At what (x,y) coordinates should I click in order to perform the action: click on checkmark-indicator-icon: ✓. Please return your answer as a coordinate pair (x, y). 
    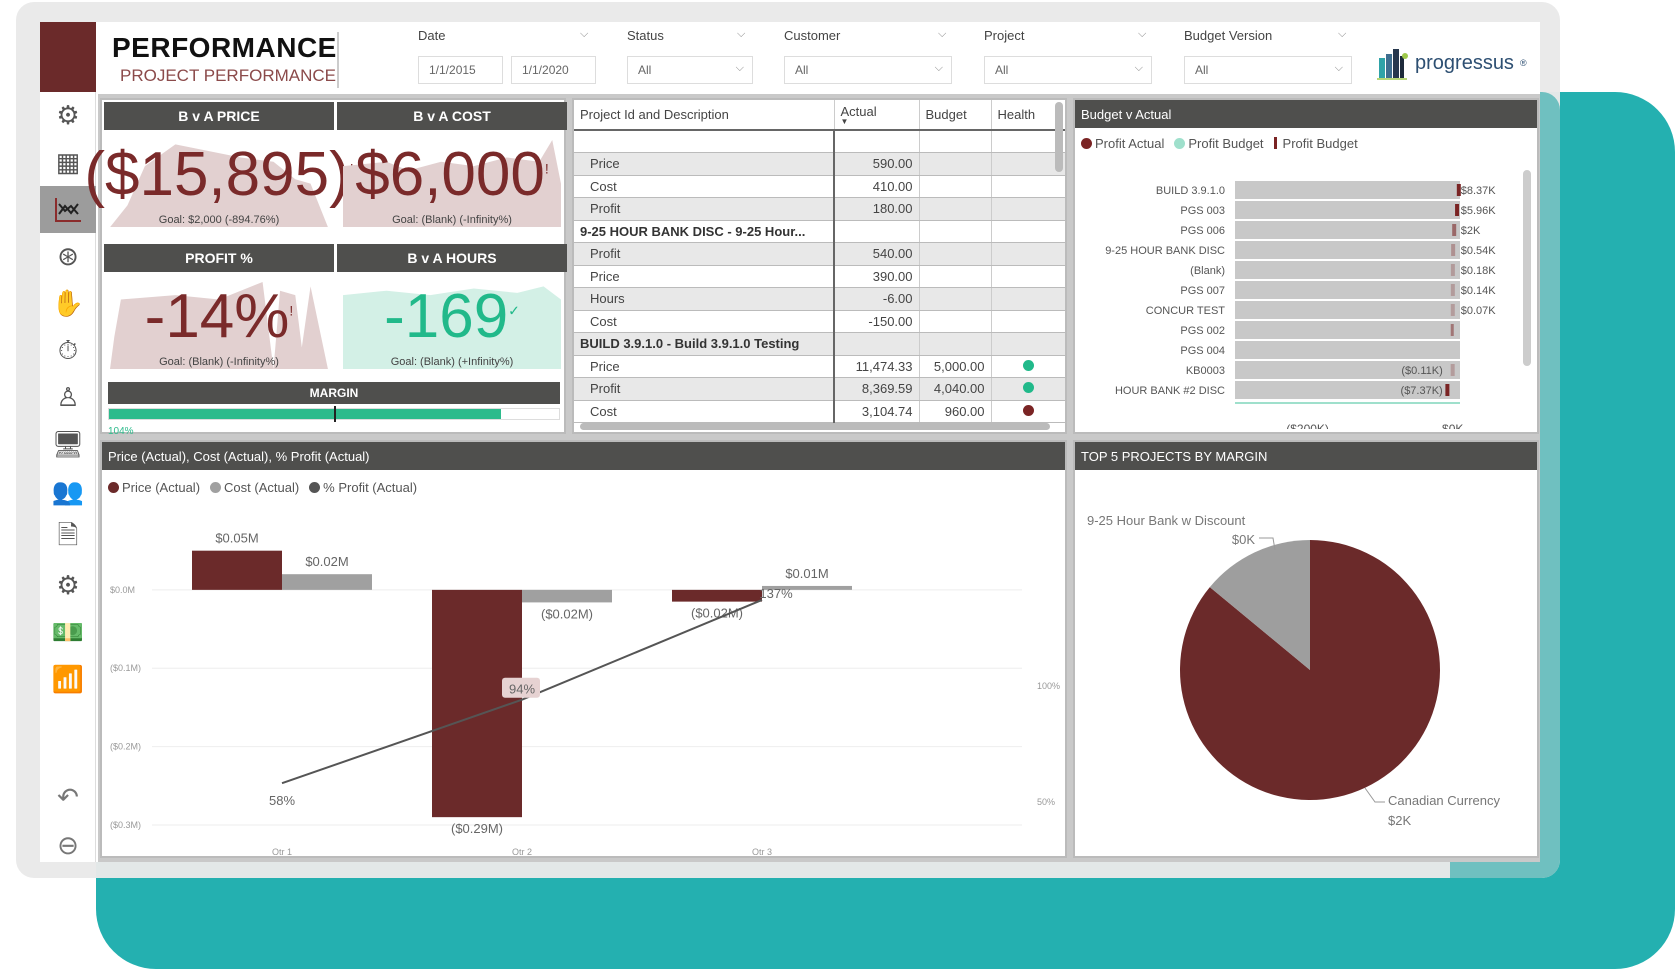
    Looking at the image, I should click on (514, 310).